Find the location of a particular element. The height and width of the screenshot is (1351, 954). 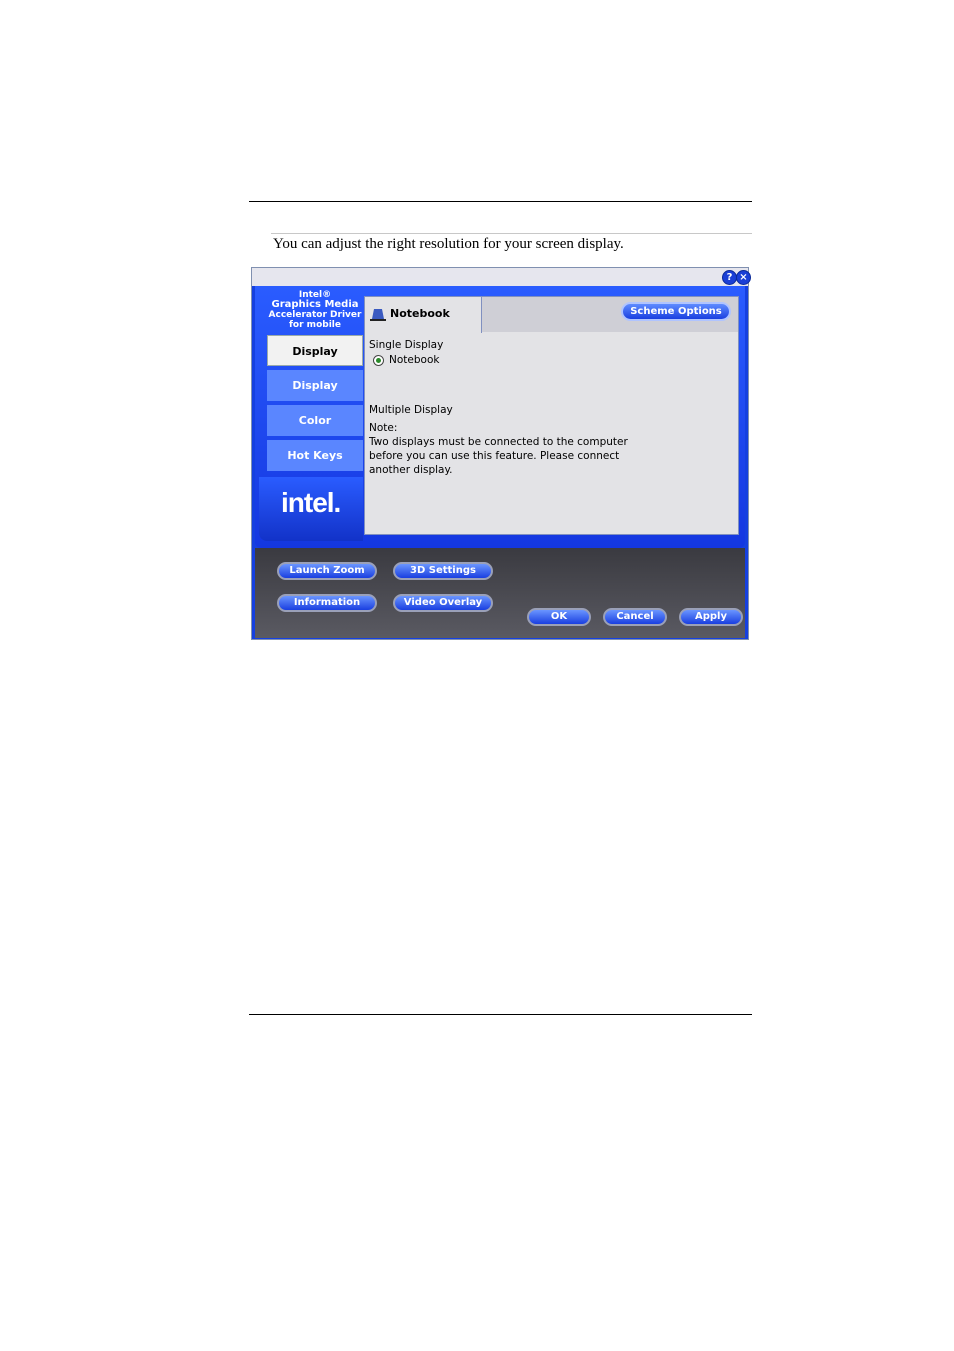

close-icon: × is located at coordinates (743, 277).